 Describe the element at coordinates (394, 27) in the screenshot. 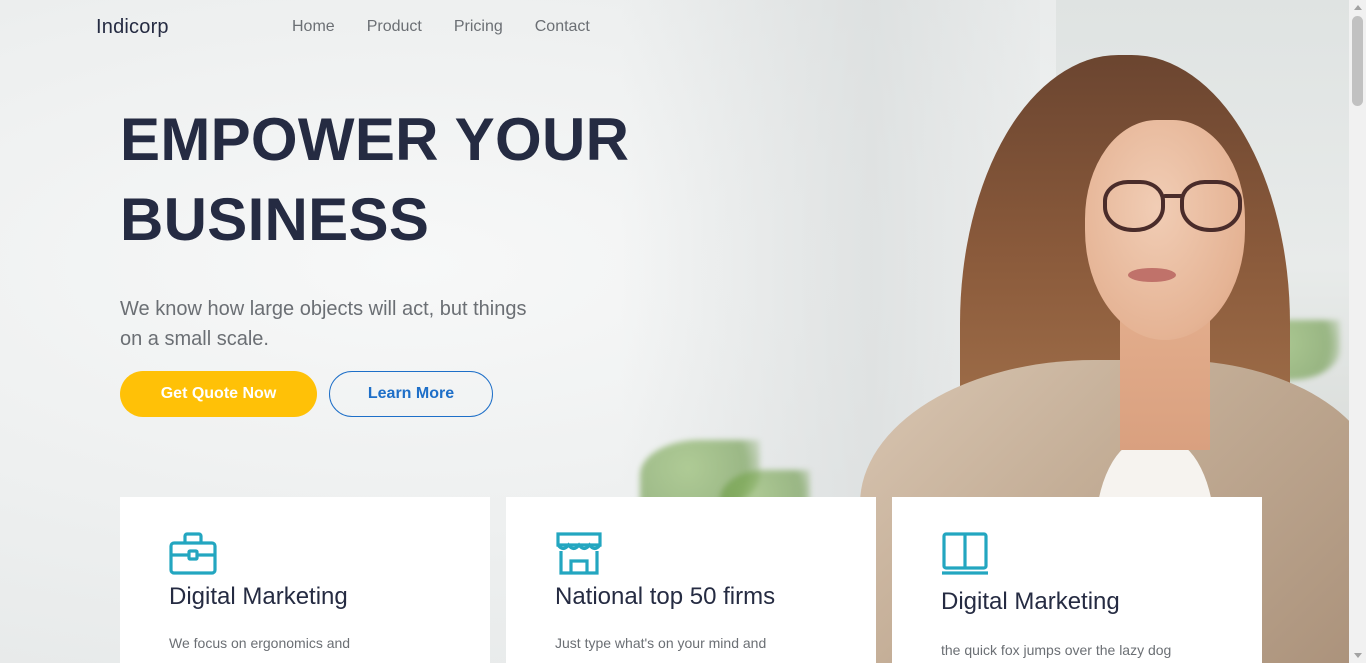

I see `nav-link-product: Product` at that location.